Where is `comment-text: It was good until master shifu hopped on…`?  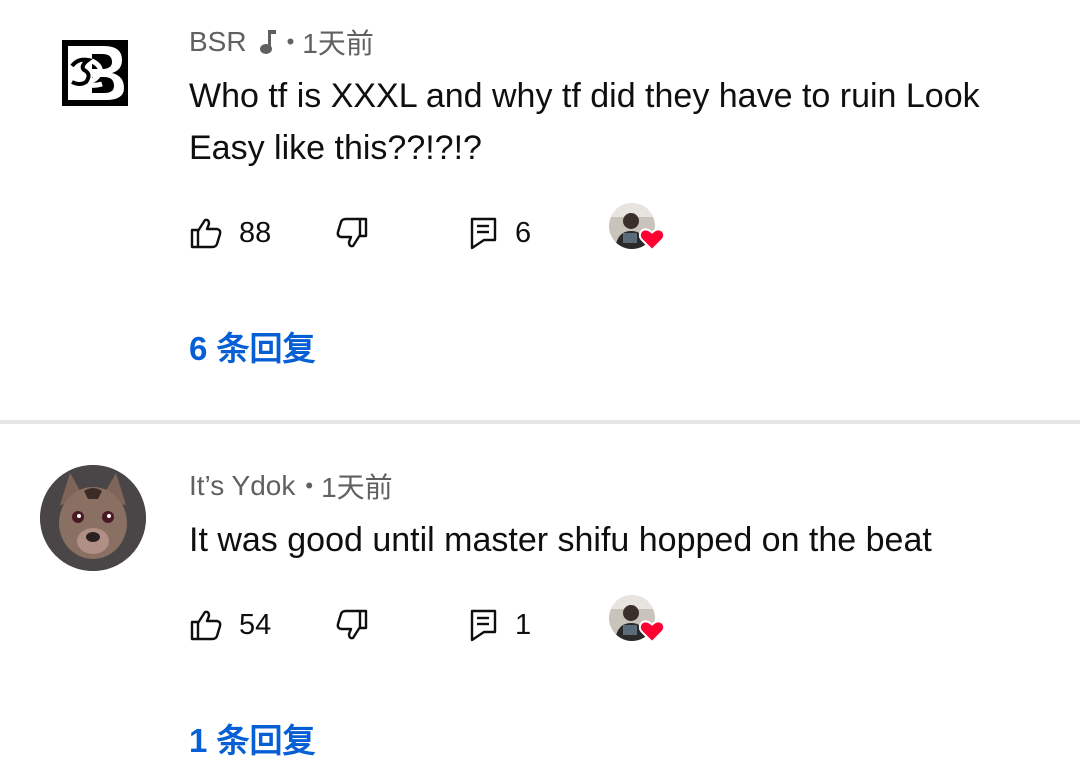 comment-text: It was good until master shifu hopped on… is located at coordinates (560, 540).